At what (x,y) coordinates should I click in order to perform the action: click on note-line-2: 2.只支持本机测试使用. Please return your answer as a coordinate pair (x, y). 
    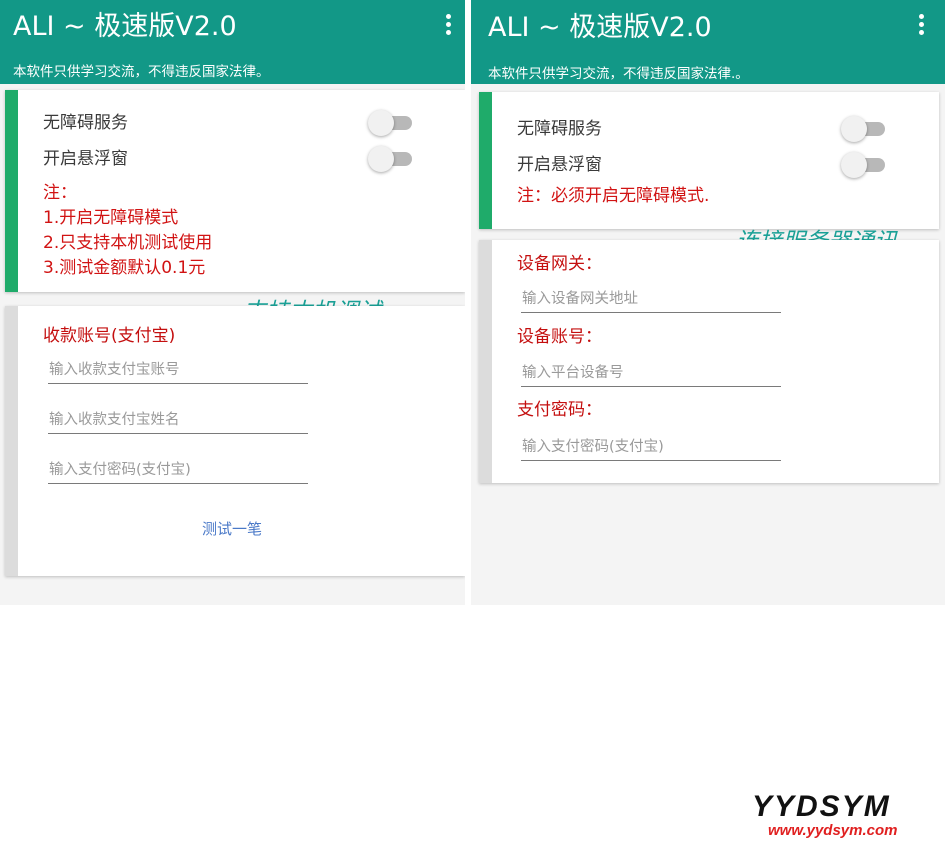
    Looking at the image, I should click on (128, 243).